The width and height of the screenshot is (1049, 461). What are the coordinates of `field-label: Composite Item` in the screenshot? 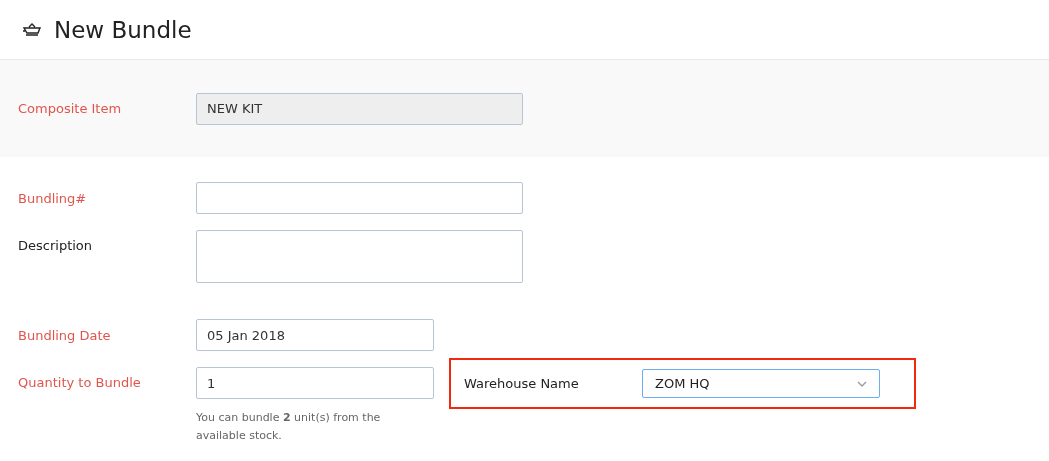 It's located at (70, 108).